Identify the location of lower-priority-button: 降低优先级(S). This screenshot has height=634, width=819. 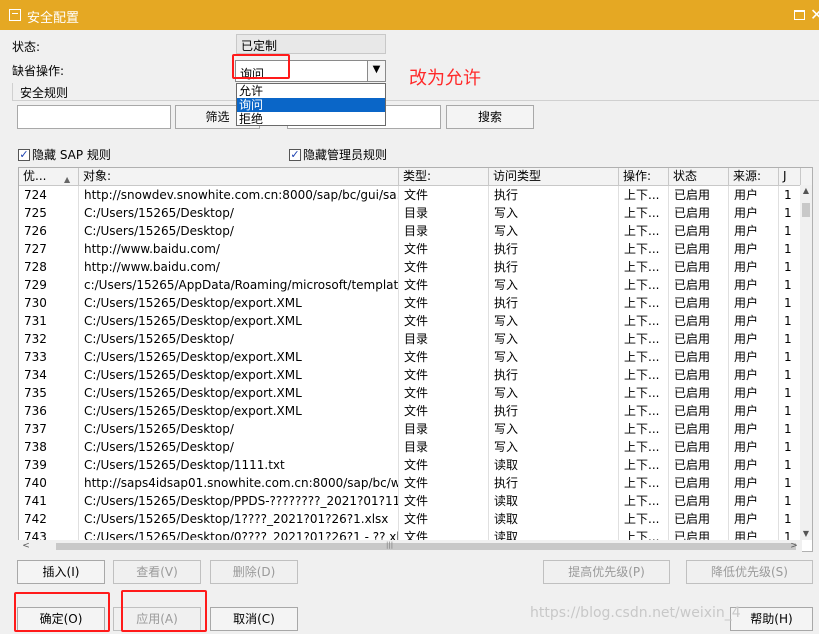
(749, 572).